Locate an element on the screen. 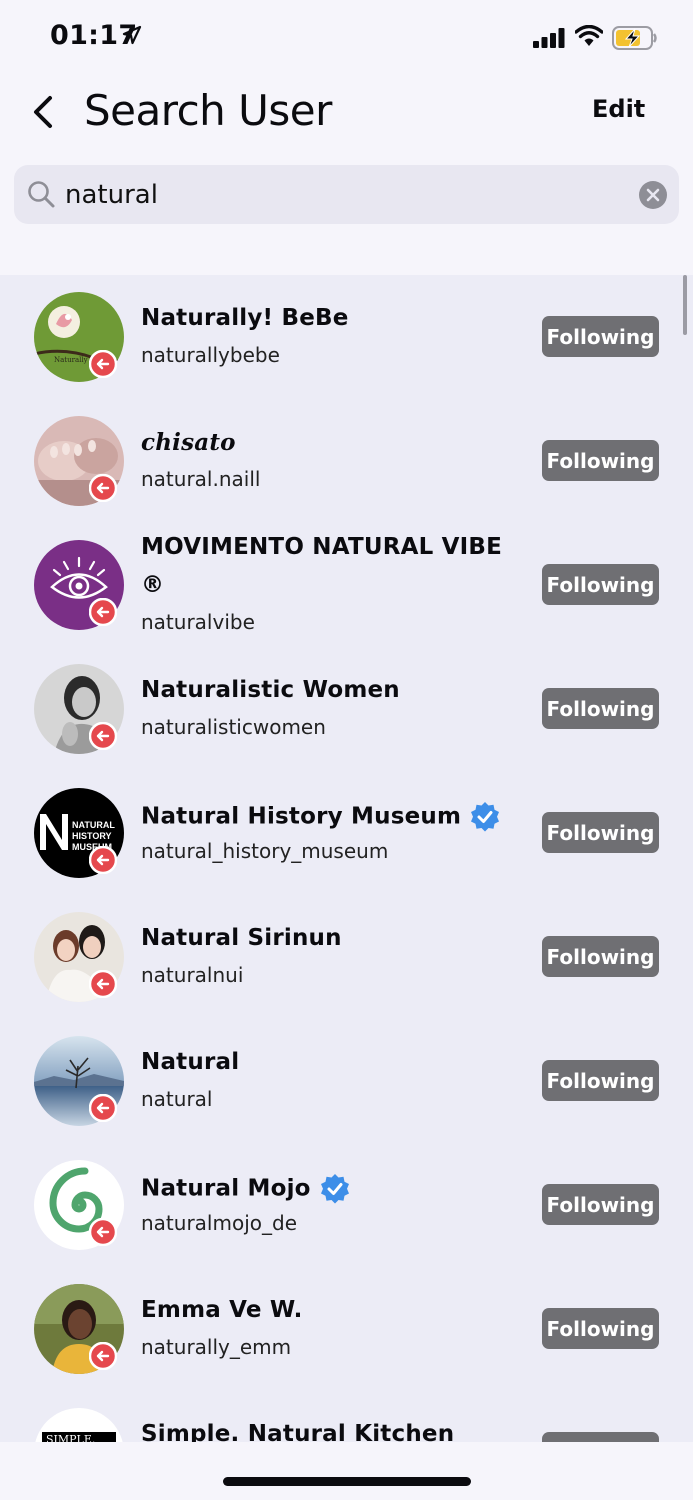 The width and height of the screenshot is (693, 1500). list-item: chisato natural.naill Following is located at coordinates (346, 461).